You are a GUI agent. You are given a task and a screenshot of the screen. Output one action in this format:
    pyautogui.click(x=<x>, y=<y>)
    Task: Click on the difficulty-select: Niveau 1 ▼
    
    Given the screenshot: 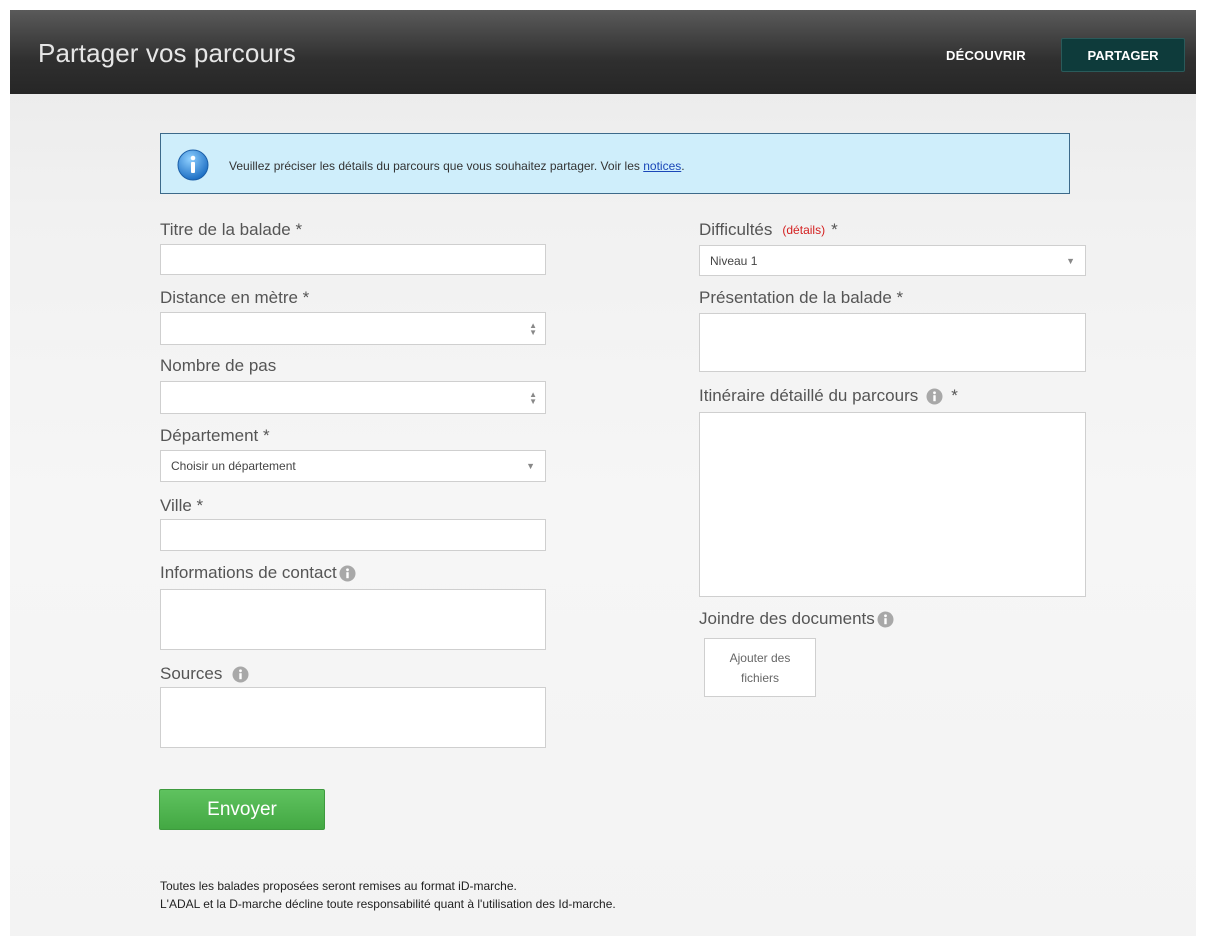 What is the action you would take?
    pyautogui.click(x=892, y=260)
    